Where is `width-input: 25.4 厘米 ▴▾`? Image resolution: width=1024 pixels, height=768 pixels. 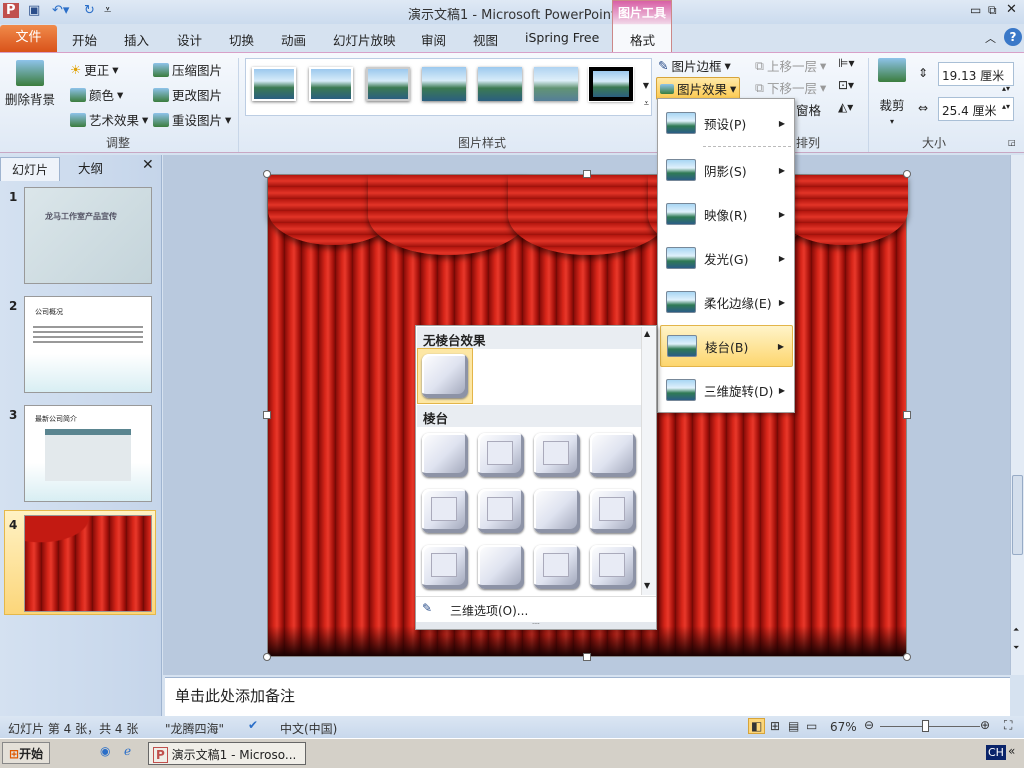
width-input: 25.4 厘米 ▴▾ is located at coordinates (976, 109).